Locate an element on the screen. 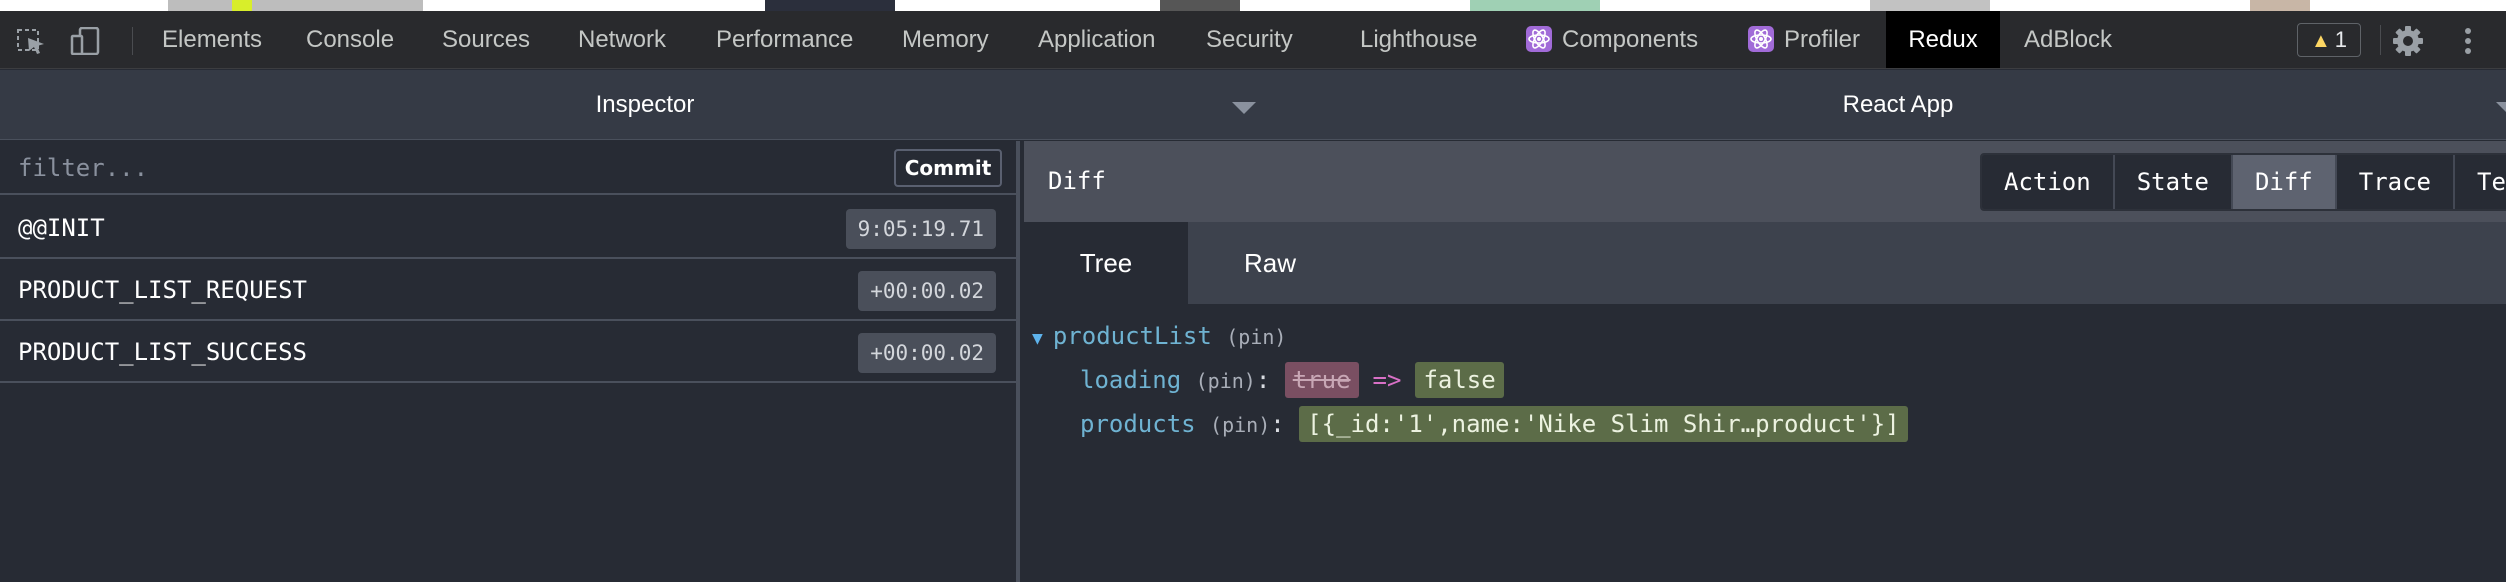 The image size is (2506, 582). instance-select: React App is located at coordinates (1898, 105).